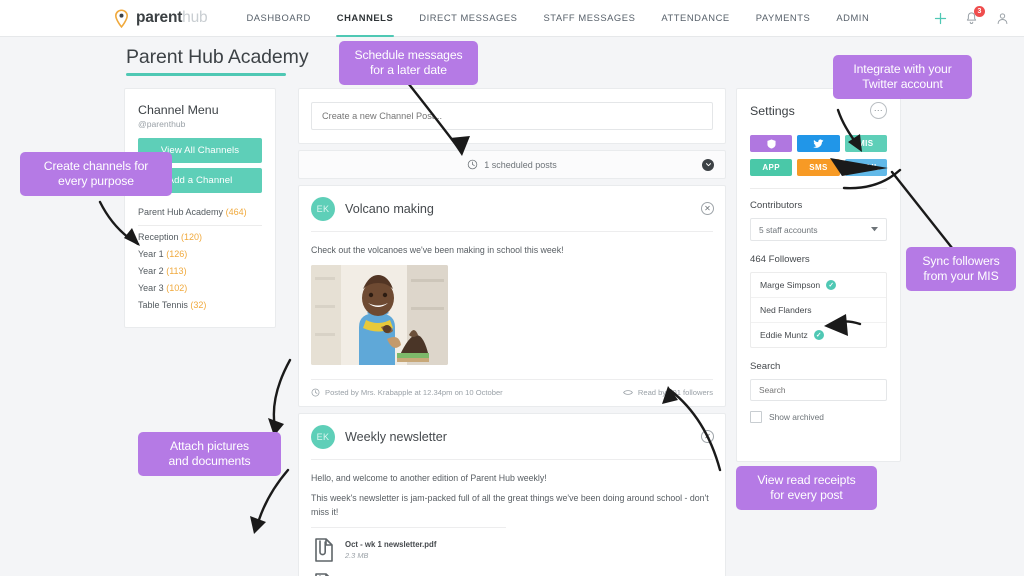 Image resolution: width=1024 pixels, height=576 pixels. Describe the element at coordinates (209, 446) in the screenshot. I see `callout-line-1: Attach pictures` at that location.